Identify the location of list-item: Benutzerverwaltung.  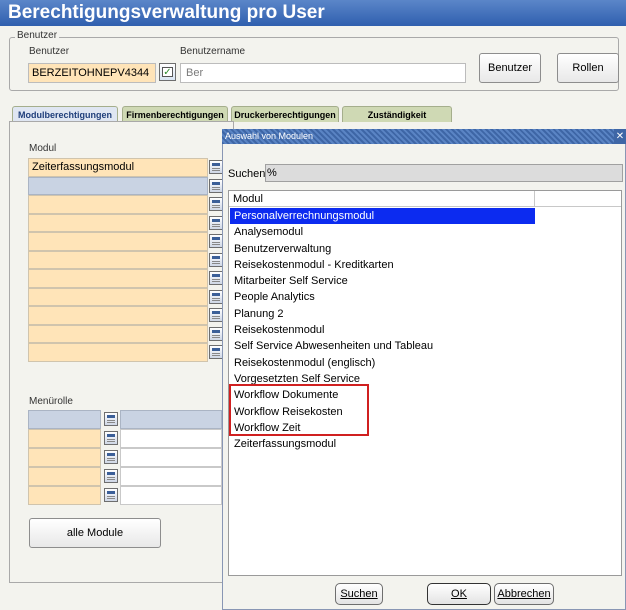
(425, 249).